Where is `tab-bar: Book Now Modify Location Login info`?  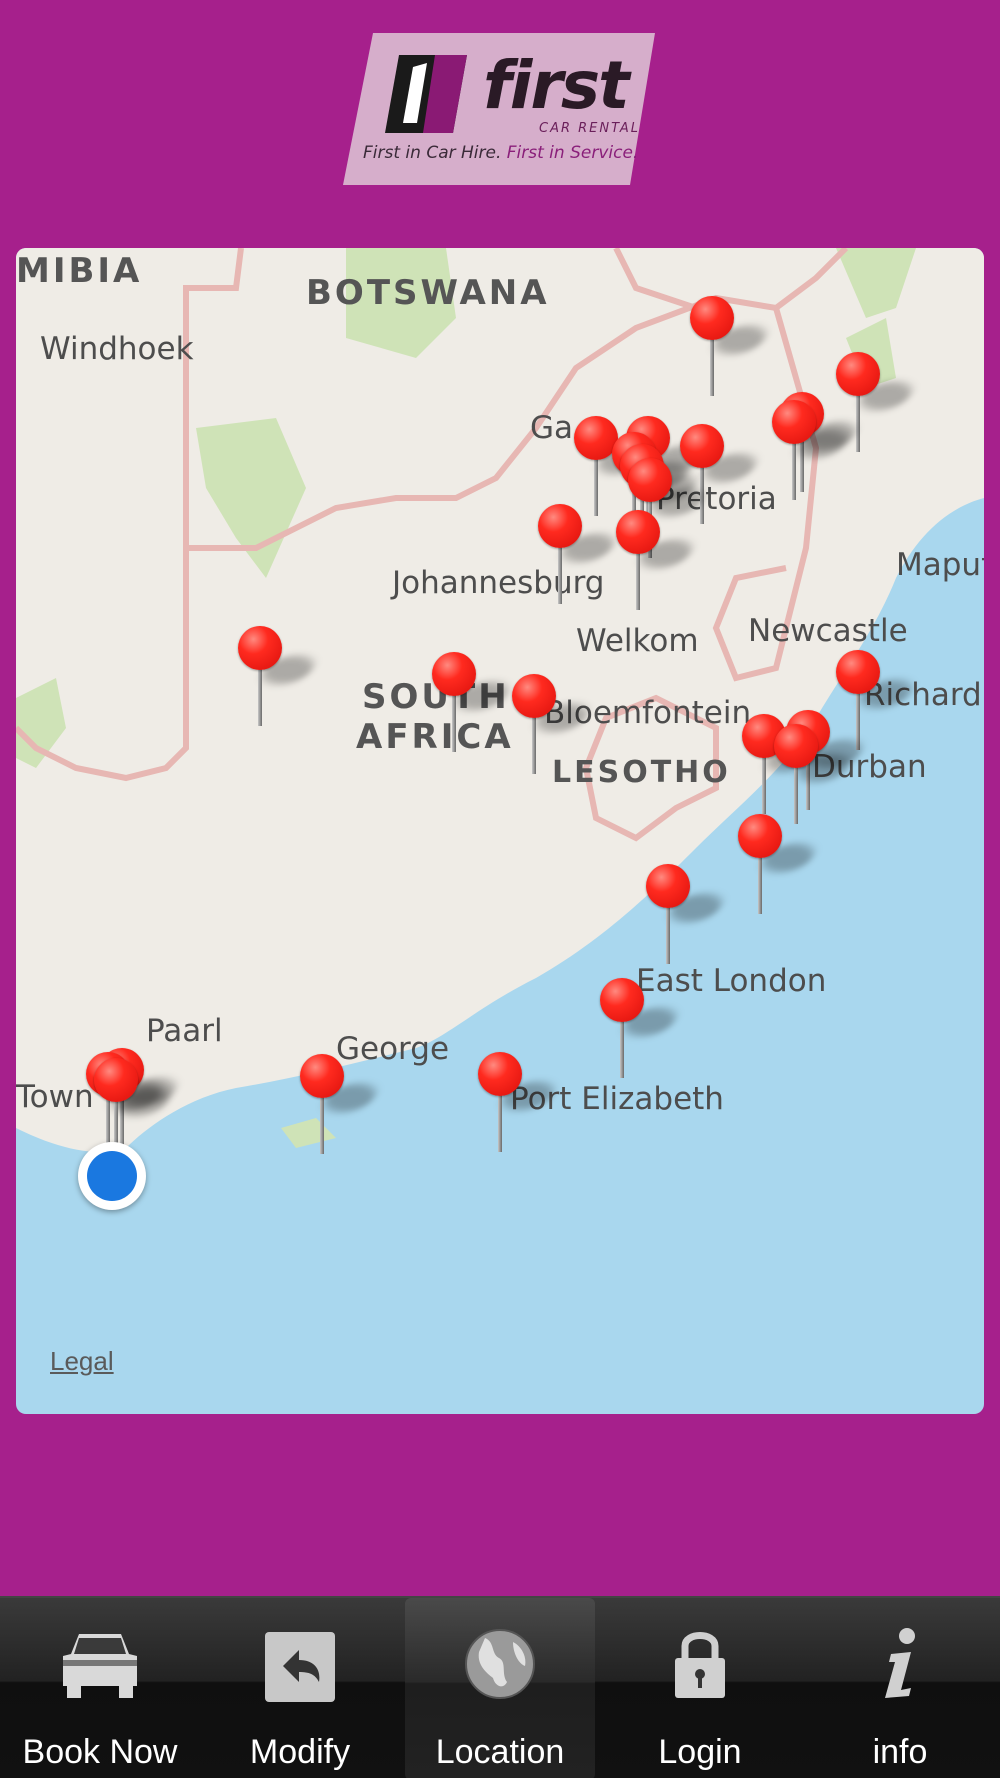 tab-bar: Book Now Modify Location Login info is located at coordinates (500, 1687).